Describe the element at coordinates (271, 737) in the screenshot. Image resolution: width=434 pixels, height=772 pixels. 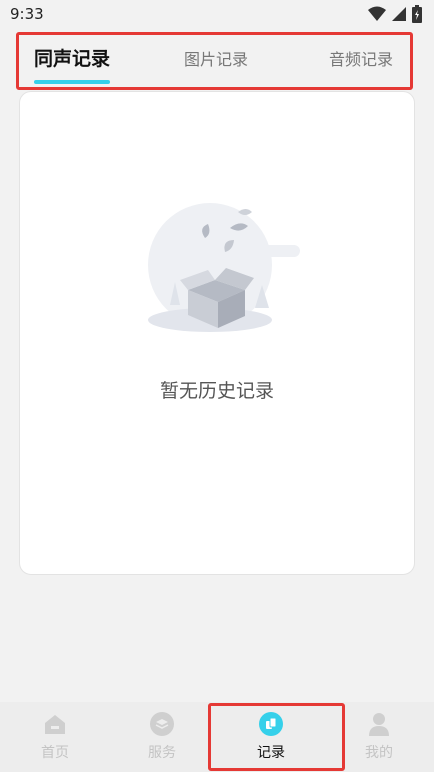
I see `nav-record: 记录` at that location.